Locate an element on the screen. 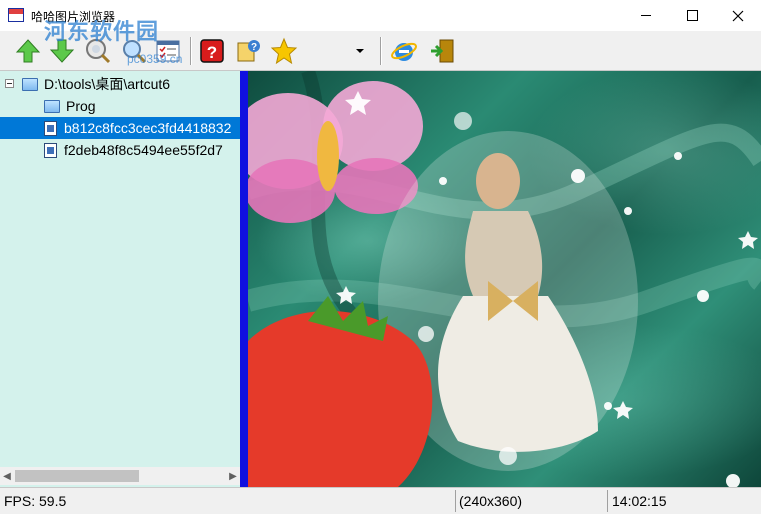 The image size is (761, 514). tree-item-label: Prog is located at coordinates (81, 106).